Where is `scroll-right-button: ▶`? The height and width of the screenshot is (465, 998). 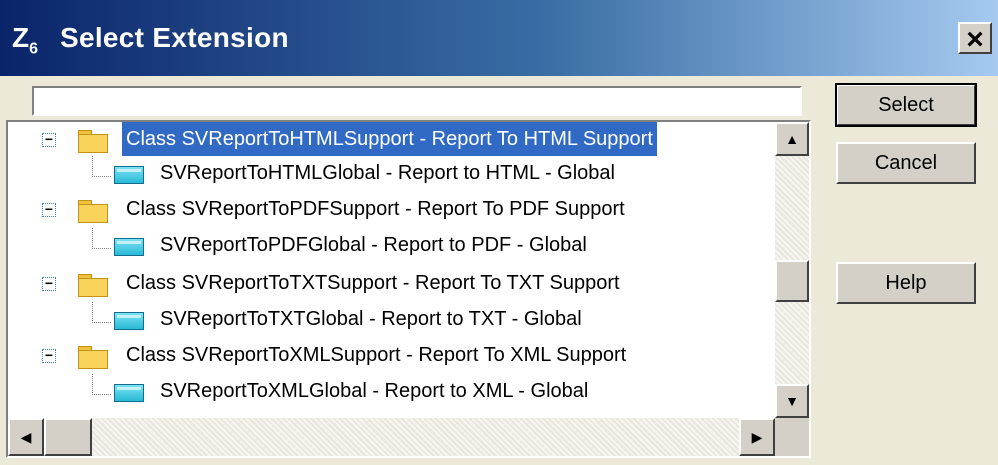
scroll-right-button: ▶ is located at coordinates (757, 437).